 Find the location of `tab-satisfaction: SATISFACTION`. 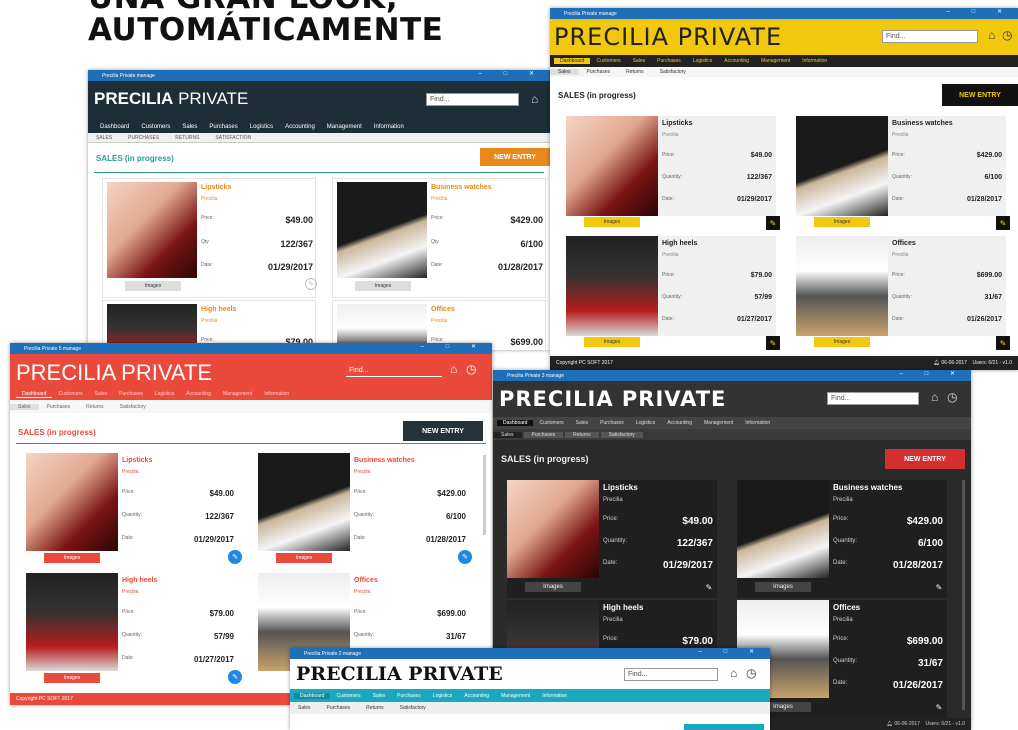

tab-satisfaction: SATISFACTION is located at coordinates (233, 138).